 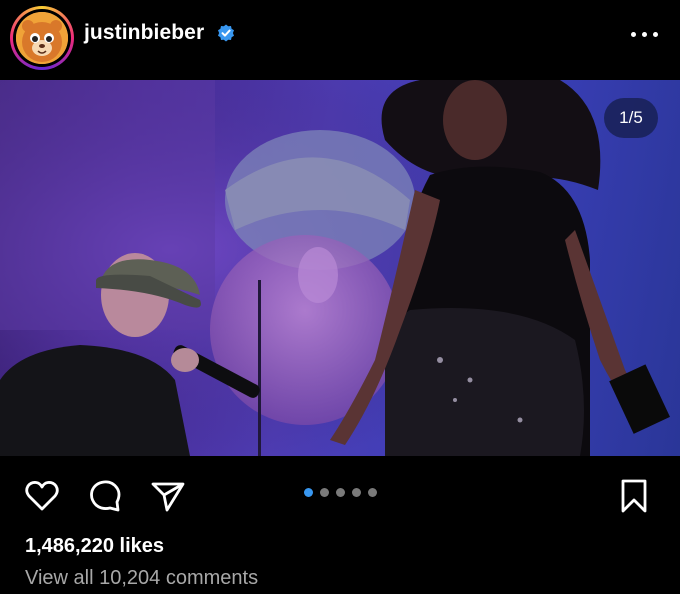 What do you see at coordinates (634, 496) in the screenshot?
I see `bookmark-icon` at bounding box center [634, 496].